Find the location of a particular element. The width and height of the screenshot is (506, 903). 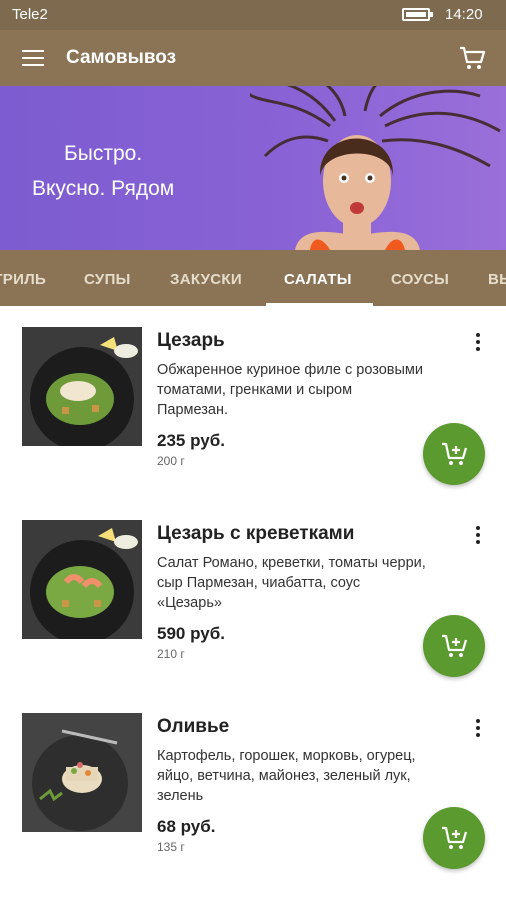

active-tab-indicator is located at coordinates (319, 304).